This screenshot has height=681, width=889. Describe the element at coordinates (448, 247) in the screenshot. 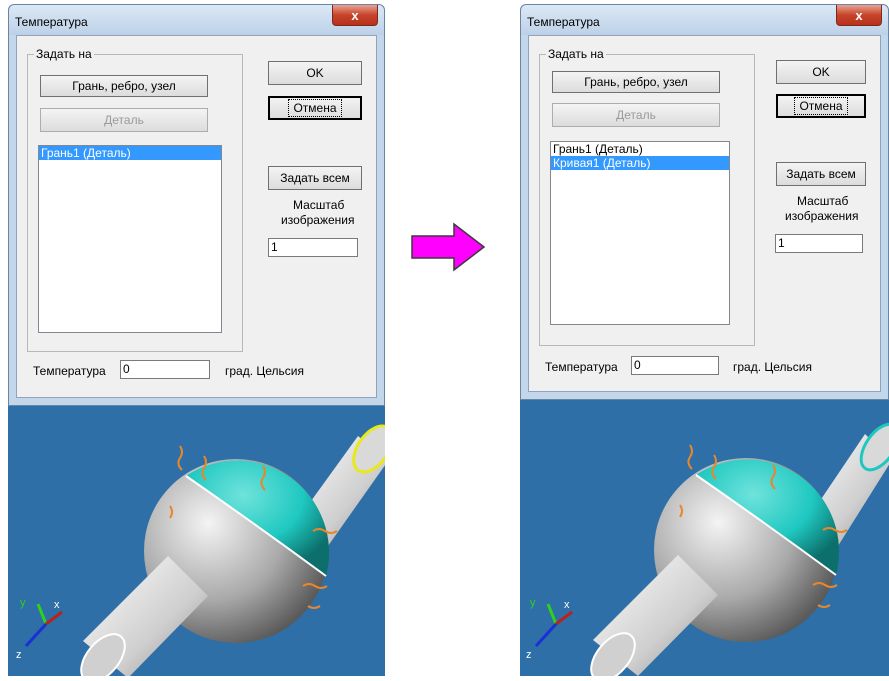

I see `transition-arrow-icon` at that location.